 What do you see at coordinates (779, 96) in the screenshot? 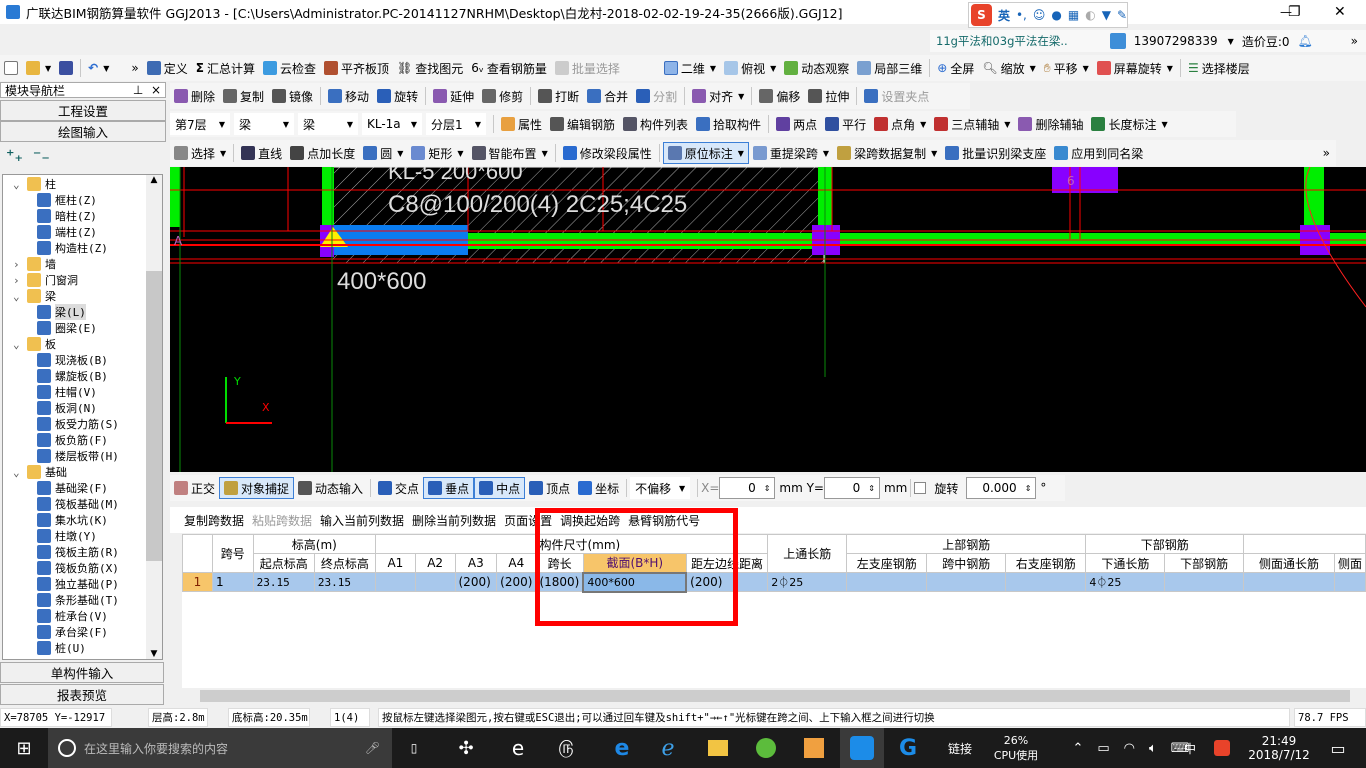
I see `edit-button-11: 偏移` at bounding box center [779, 96].